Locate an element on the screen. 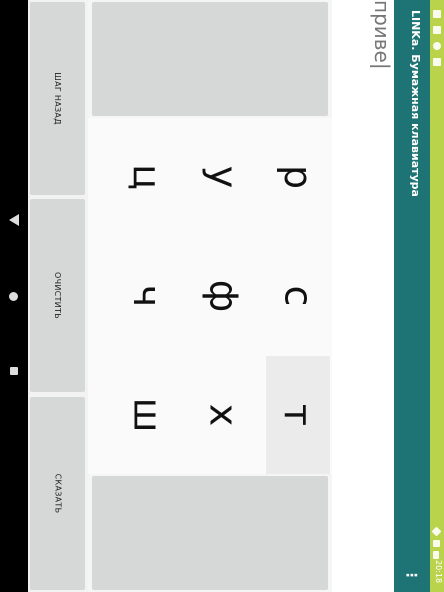 The width and height of the screenshot is (444, 592). key-4: с is located at coordinates (298, 296).